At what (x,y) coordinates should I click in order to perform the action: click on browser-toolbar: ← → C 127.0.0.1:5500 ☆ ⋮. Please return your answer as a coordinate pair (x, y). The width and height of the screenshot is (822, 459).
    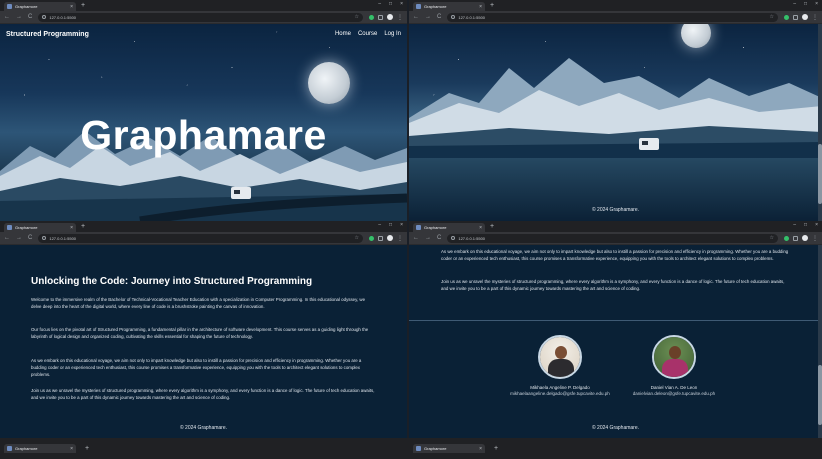
    Looking at the image, I should click on (615, 17).